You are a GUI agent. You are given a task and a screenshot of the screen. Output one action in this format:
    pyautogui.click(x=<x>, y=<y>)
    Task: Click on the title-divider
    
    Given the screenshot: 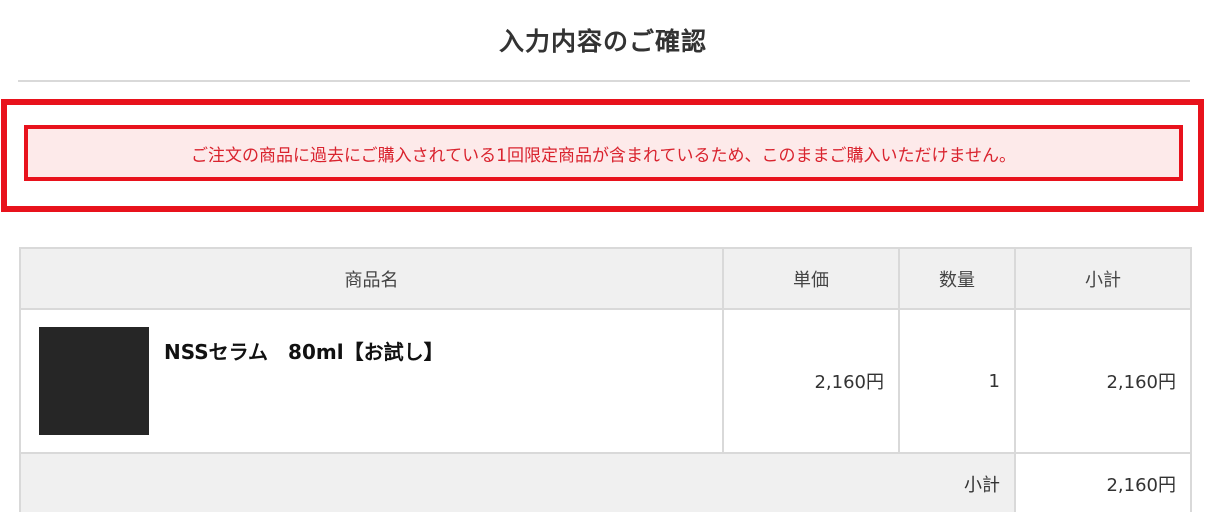 What is the action you would take?
    pyautogui.click(x=604, y=81)
    